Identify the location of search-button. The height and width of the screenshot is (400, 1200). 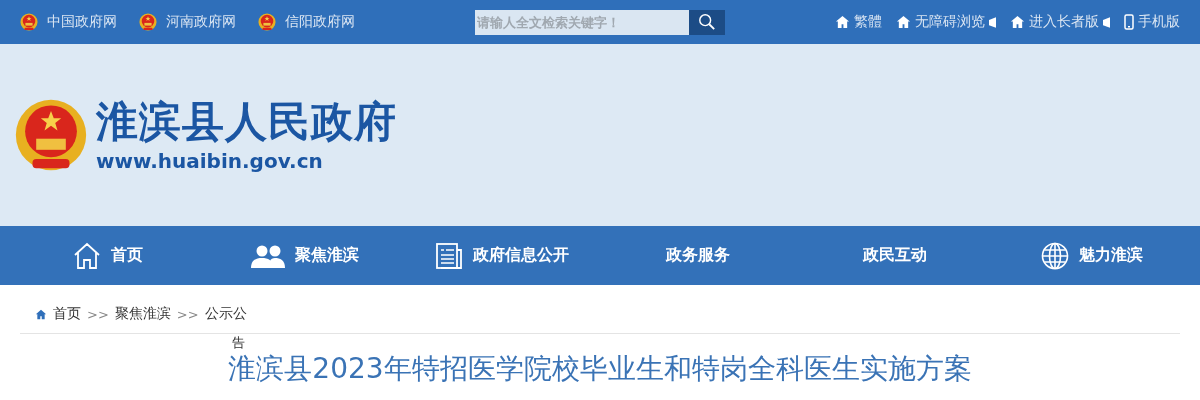
(707, 22).